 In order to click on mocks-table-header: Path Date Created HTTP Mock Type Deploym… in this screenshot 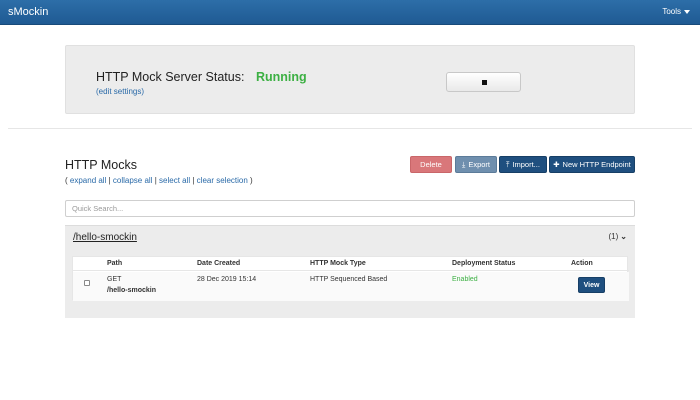, I will do `click(351, 264)`.